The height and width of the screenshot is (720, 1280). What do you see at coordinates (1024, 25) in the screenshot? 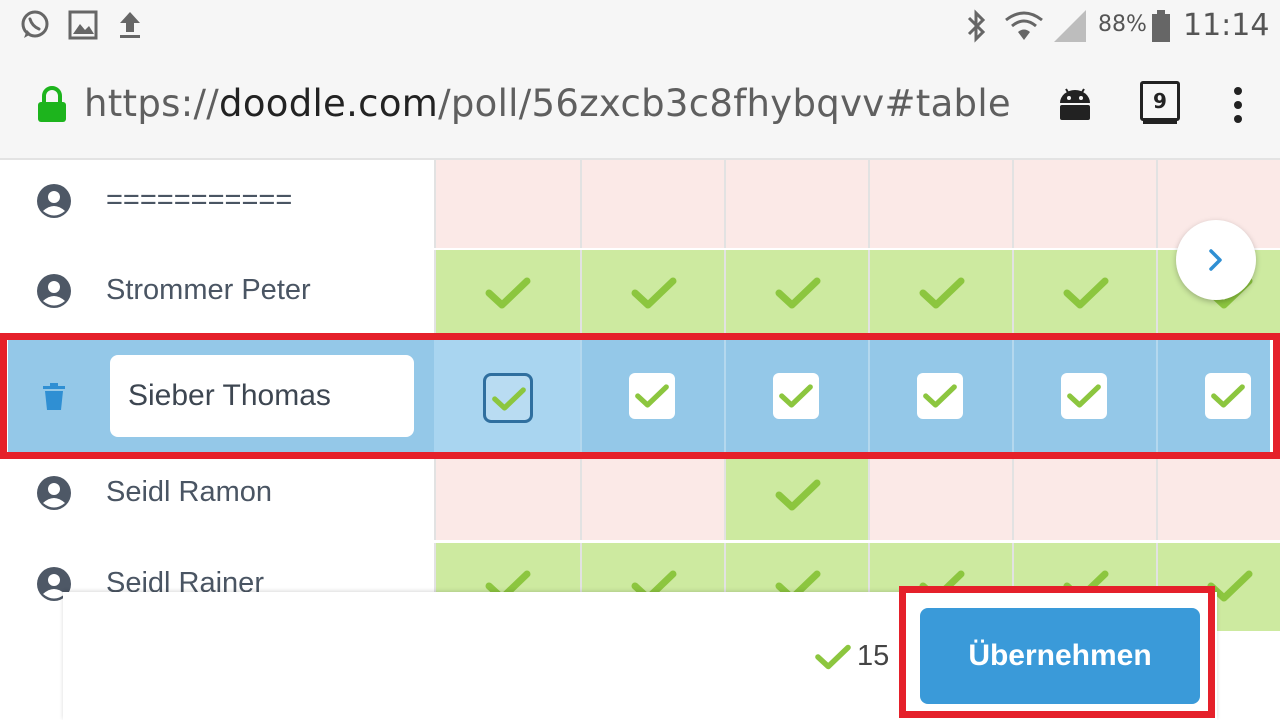
I see `wifi-icon` at bounding box center [1024, 25].